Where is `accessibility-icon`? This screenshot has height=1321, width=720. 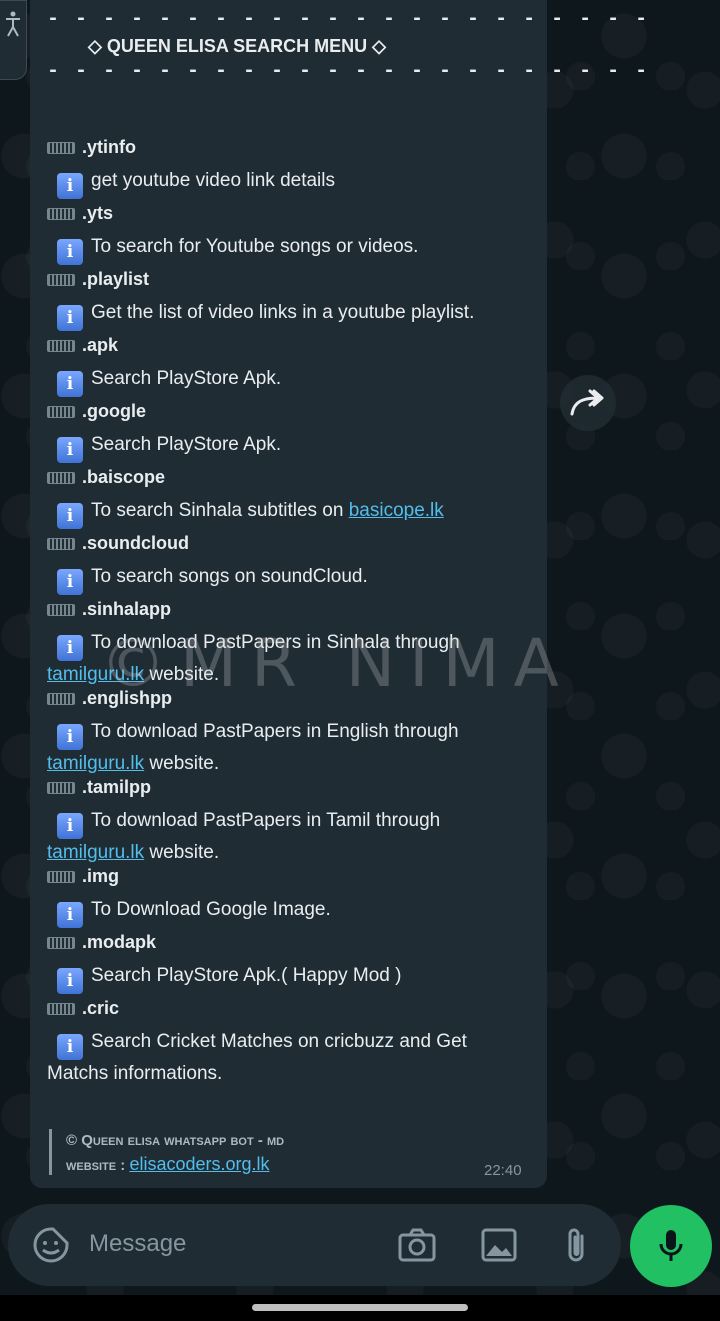 accessibility-icon is located at coordinates (13, 24).